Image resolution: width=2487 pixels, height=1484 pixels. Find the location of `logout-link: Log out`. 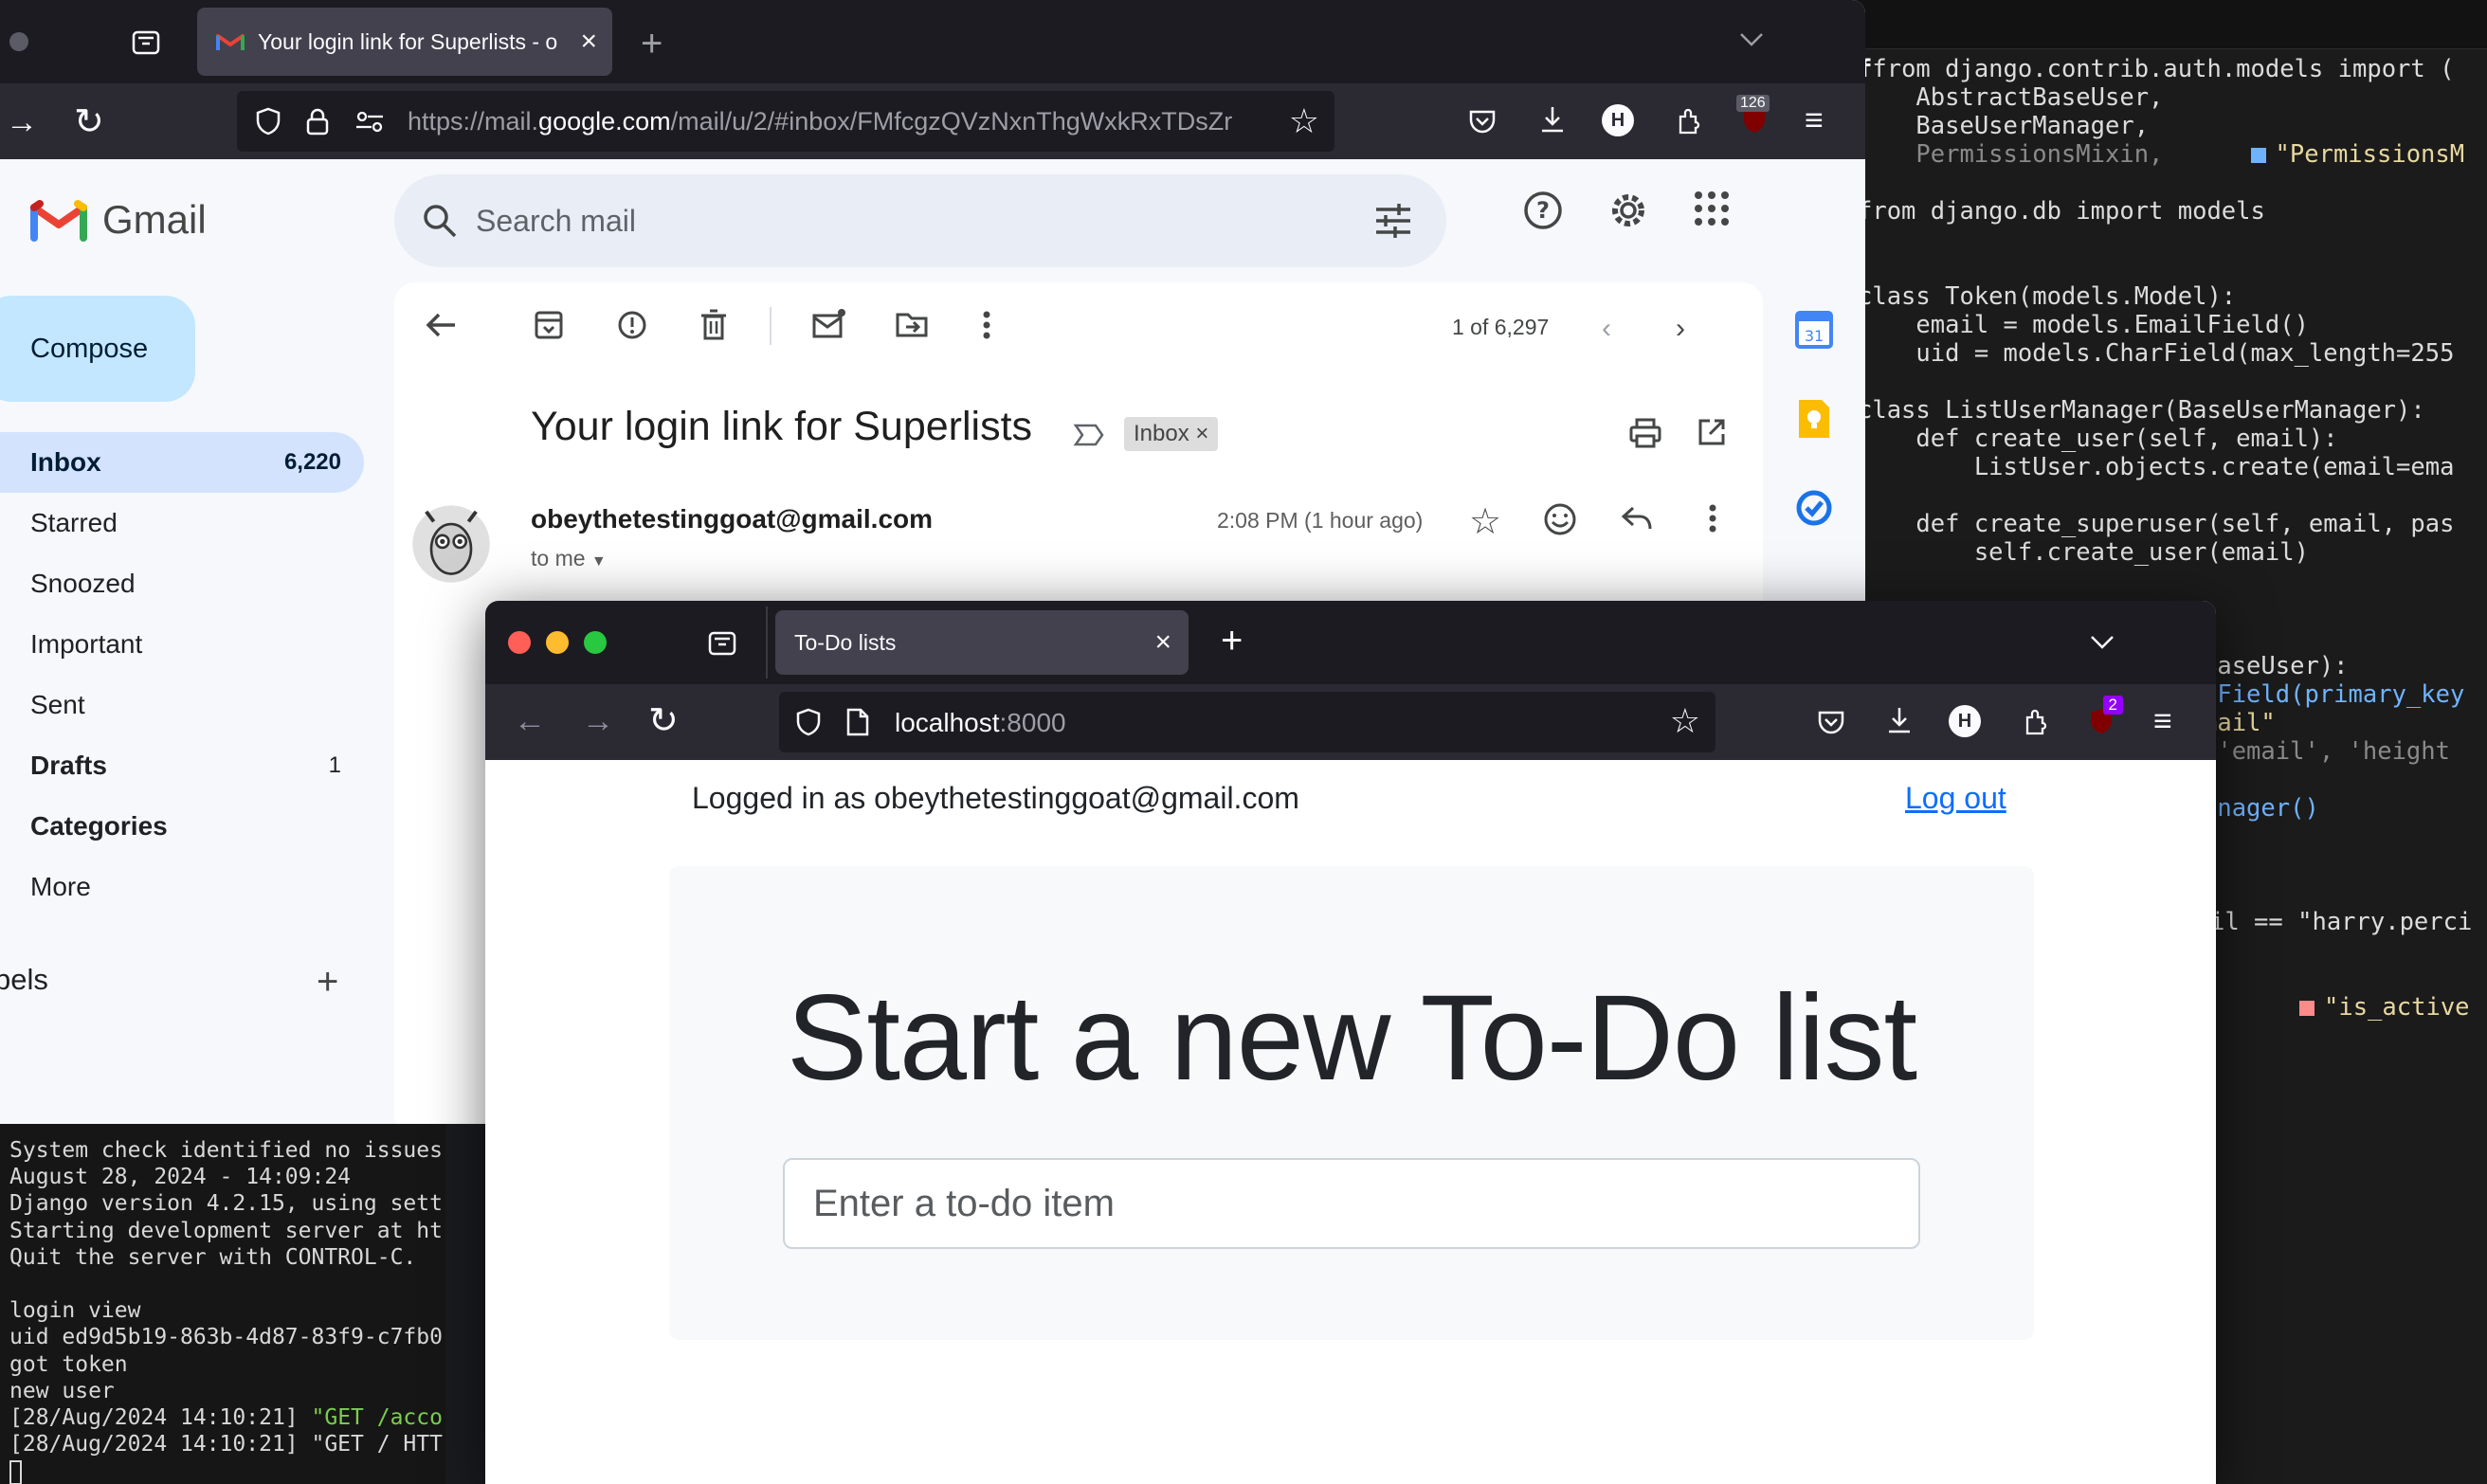

logout-link: Log out is located at coordinates (1956, 798).